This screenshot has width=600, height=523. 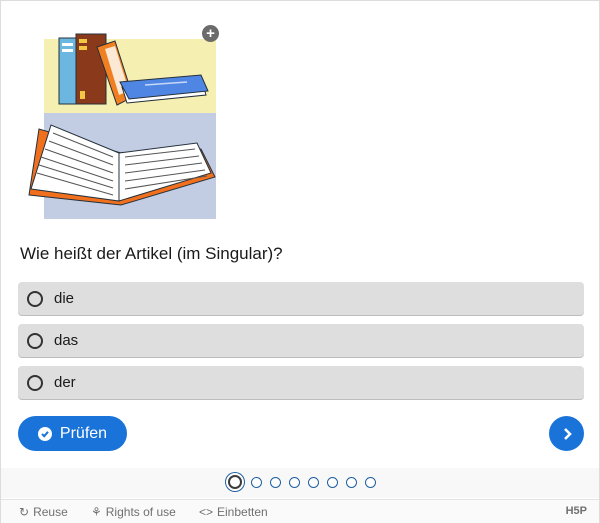 I want to click on progress-dots, so click(x=305, y=482).